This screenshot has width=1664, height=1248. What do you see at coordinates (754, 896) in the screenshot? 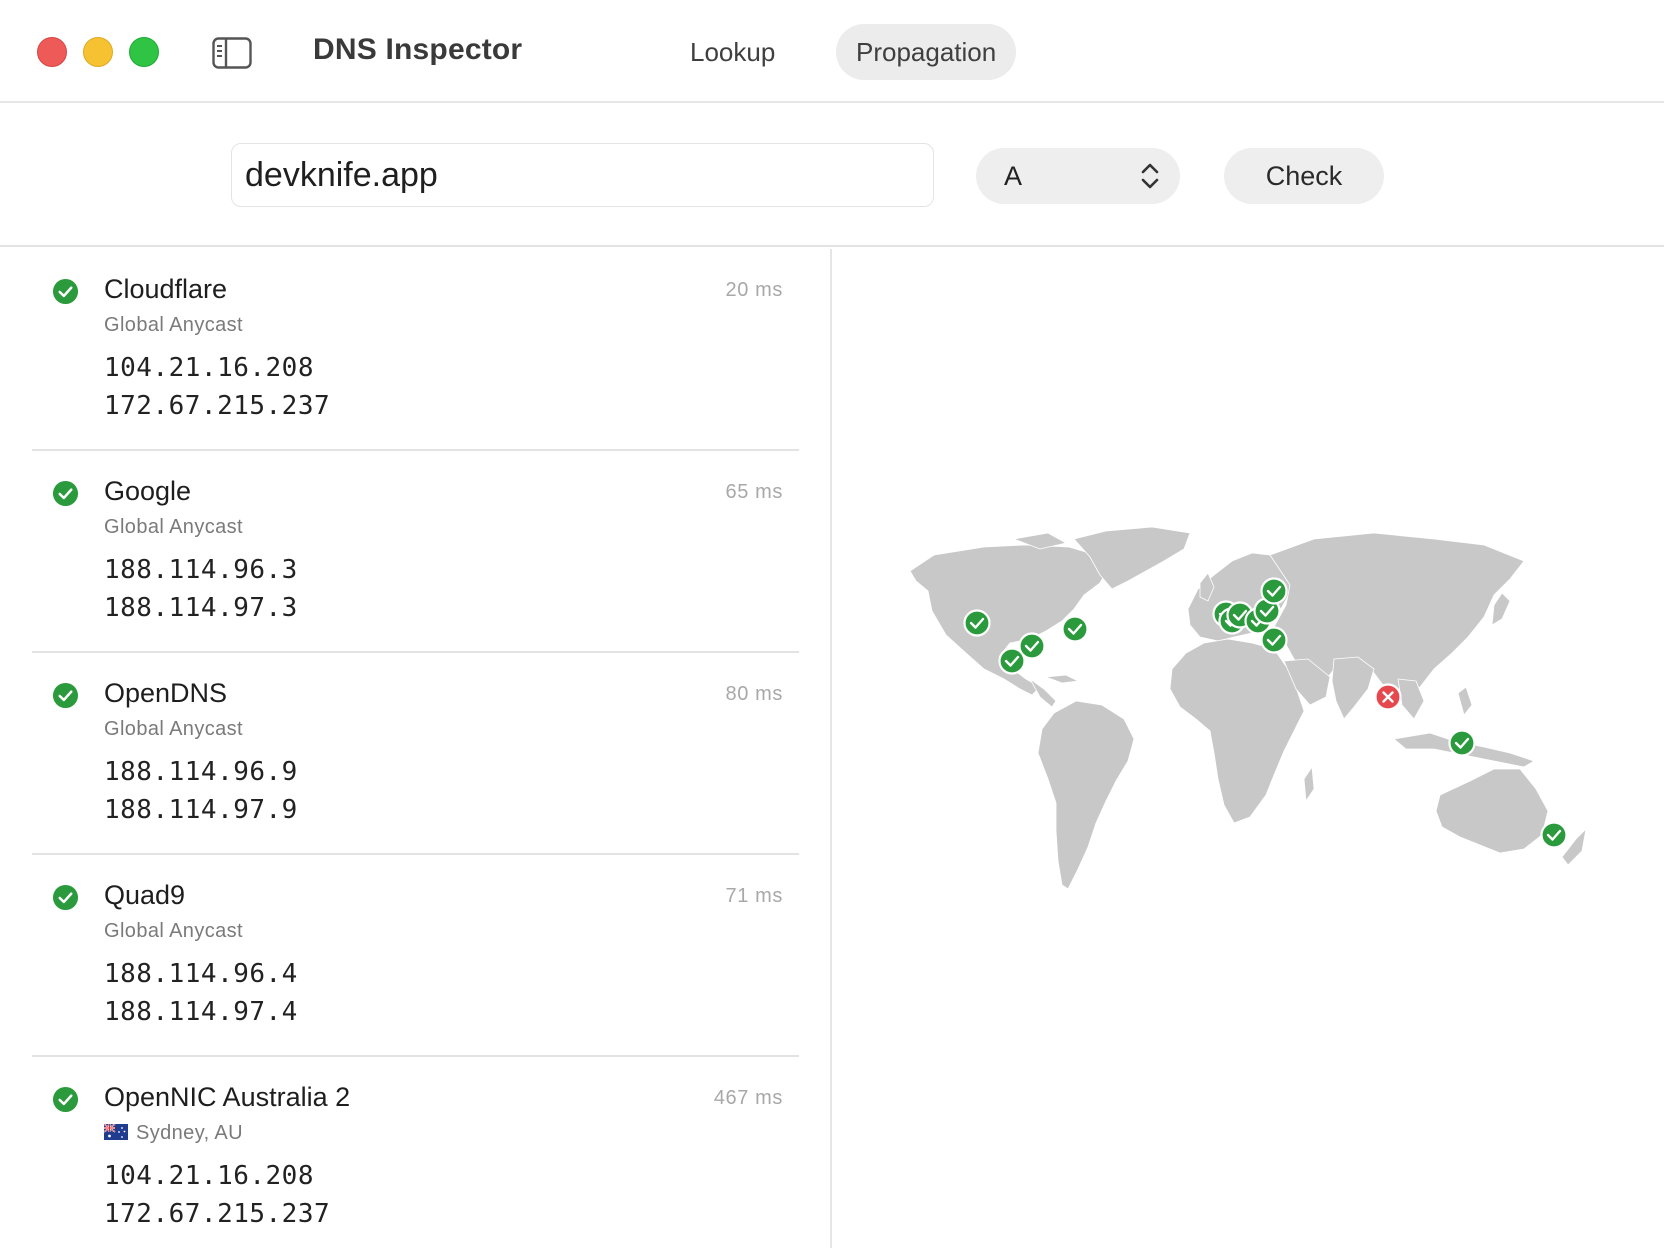
I see `resolver-latency: 71 ms` at bounding box center [754, 896].